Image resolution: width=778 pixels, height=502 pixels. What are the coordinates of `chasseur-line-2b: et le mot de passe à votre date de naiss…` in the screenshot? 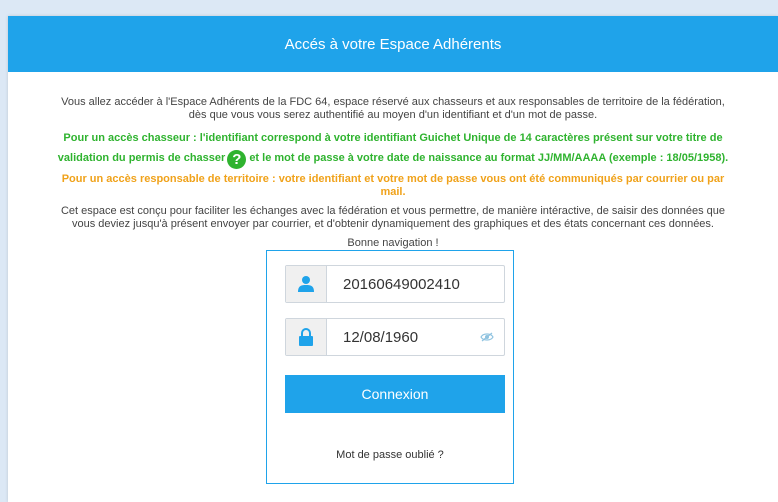 It's located at (489, 158).